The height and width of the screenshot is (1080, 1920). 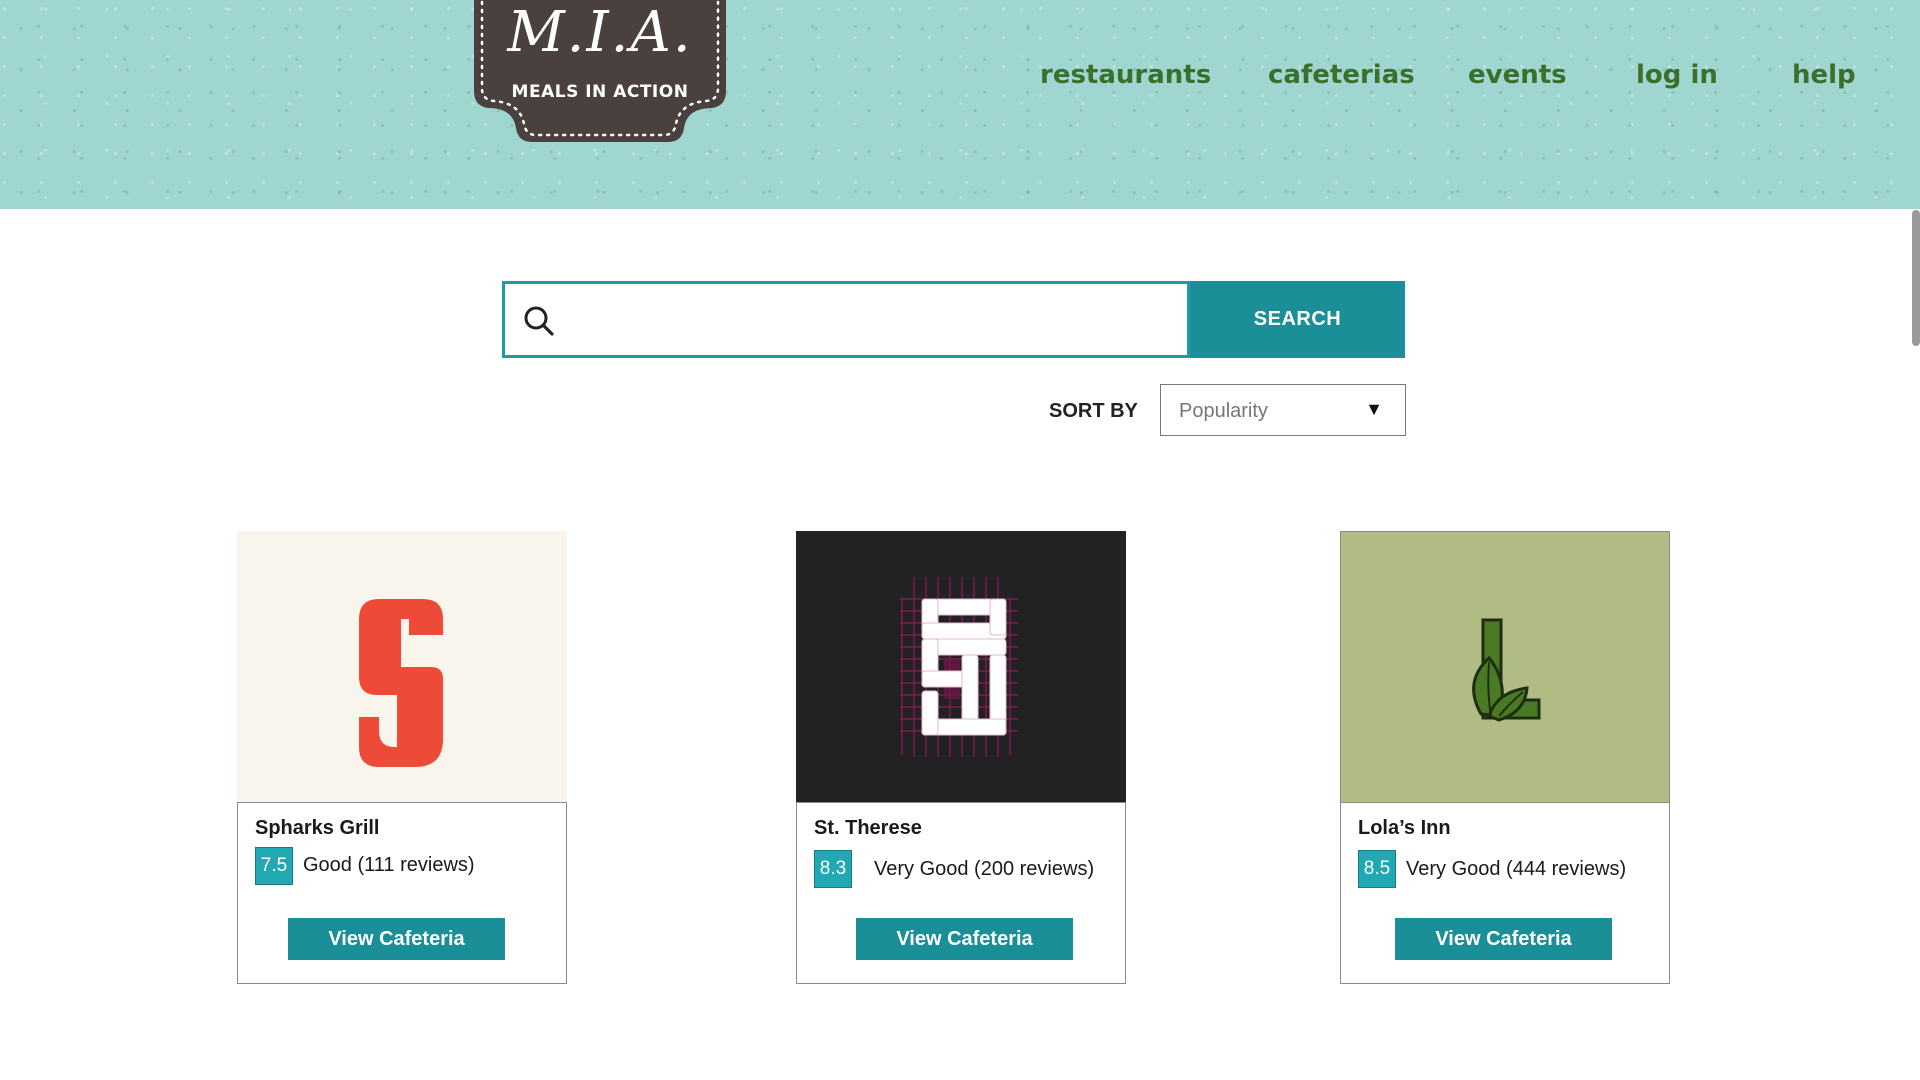 I want to click on rating-text: Good (111 reviews), so click(x=389, y=865).